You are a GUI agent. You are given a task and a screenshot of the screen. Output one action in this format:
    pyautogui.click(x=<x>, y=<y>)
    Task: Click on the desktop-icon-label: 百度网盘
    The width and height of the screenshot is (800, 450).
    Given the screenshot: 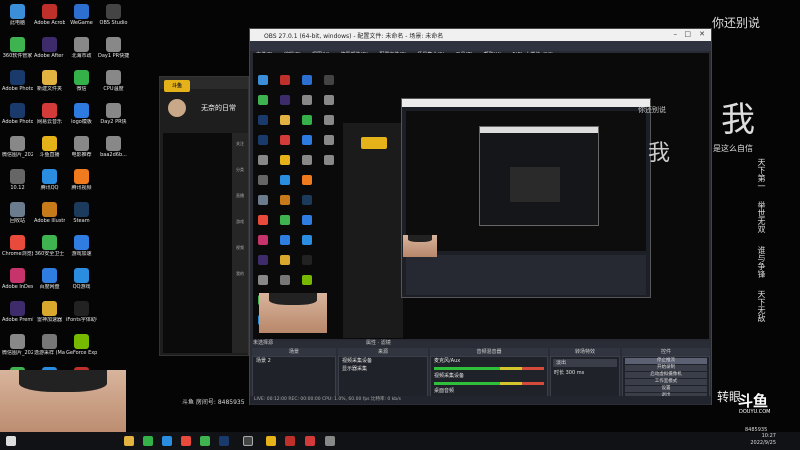 What is the action you would take?
    pyautogui.click(x=49, y=287)
    